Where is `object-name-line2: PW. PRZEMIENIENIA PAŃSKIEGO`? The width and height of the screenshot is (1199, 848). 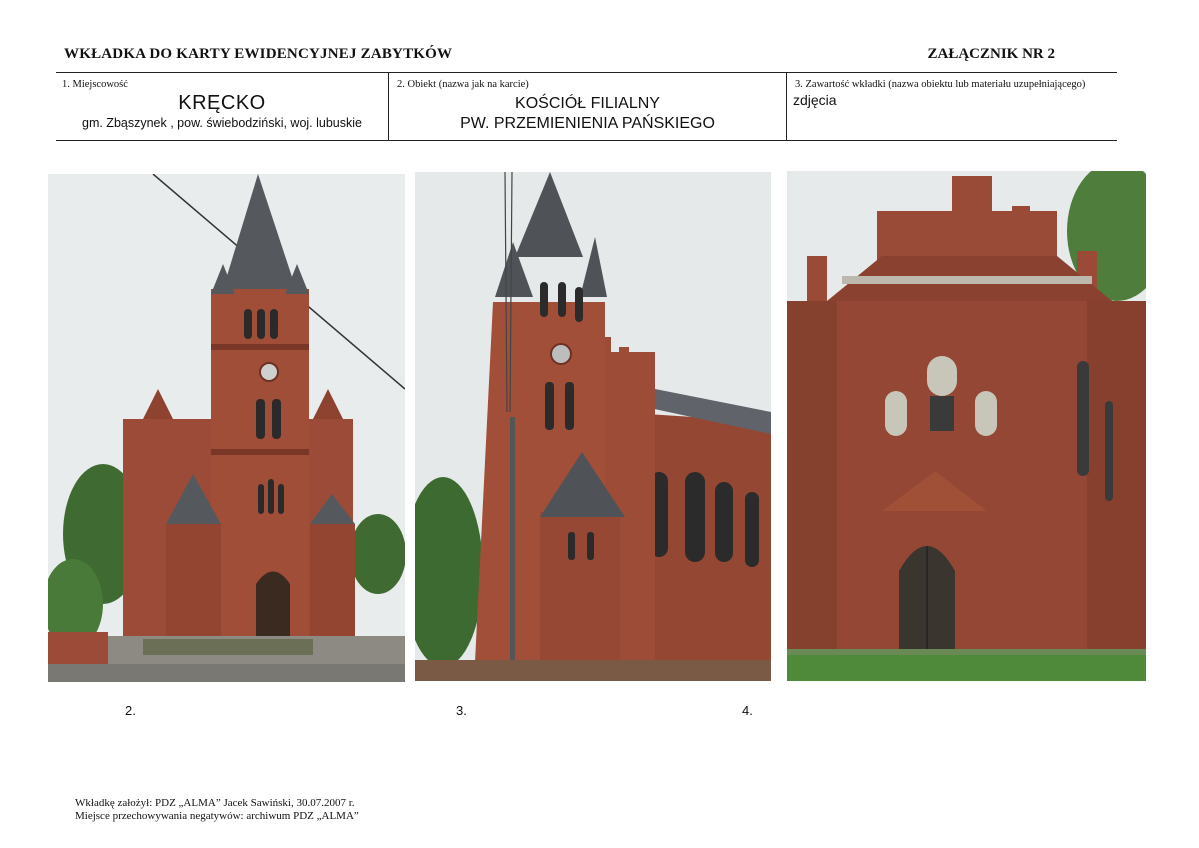 object-name-line2: PW. PRZEMIENIENIA PAŃSKIEGO is located at coordinates (587, 123).